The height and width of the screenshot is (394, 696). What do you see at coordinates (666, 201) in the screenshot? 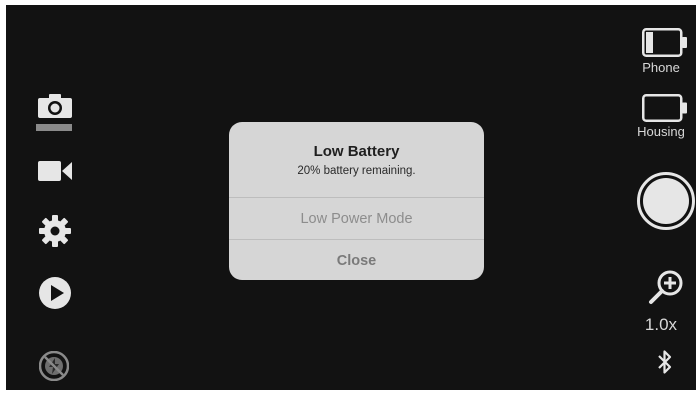
I see `shutter-button` at bounding box center [666, 201].